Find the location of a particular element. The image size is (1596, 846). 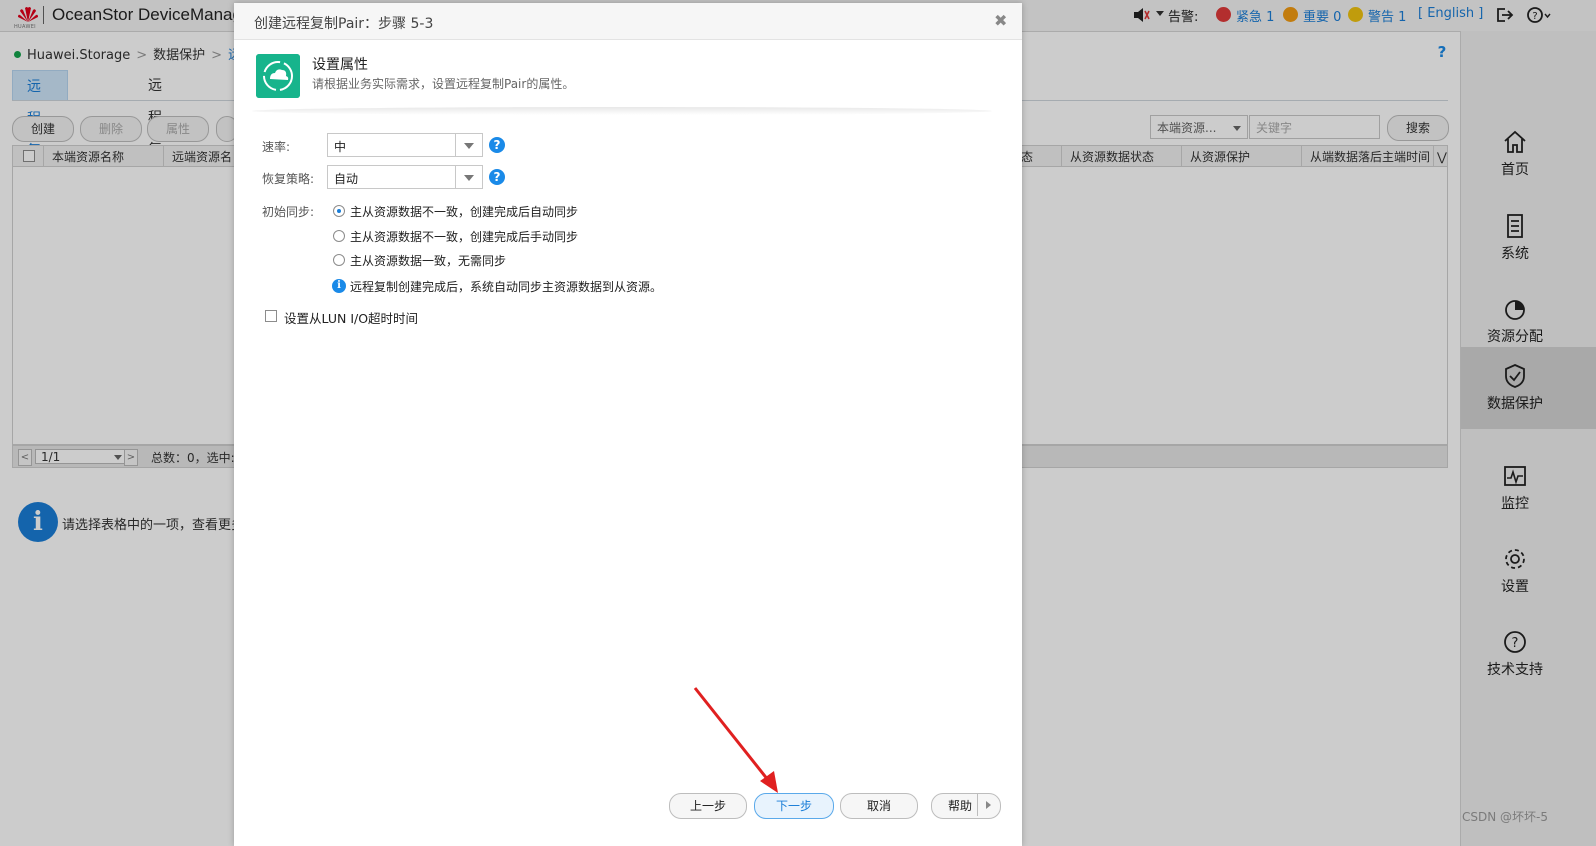

rate-help-icon: ? is located at coordinates (497, 145).